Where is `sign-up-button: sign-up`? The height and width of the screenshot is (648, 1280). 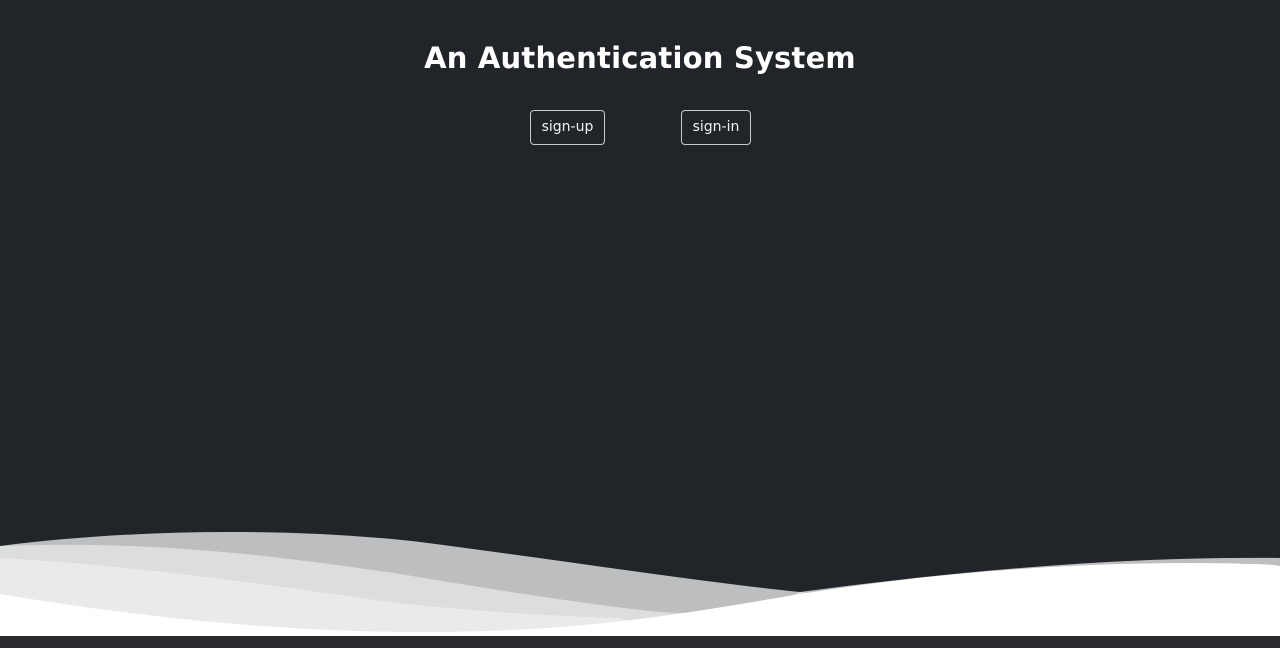
sign-up-button: sign-up is located at coordinates (567, 127).